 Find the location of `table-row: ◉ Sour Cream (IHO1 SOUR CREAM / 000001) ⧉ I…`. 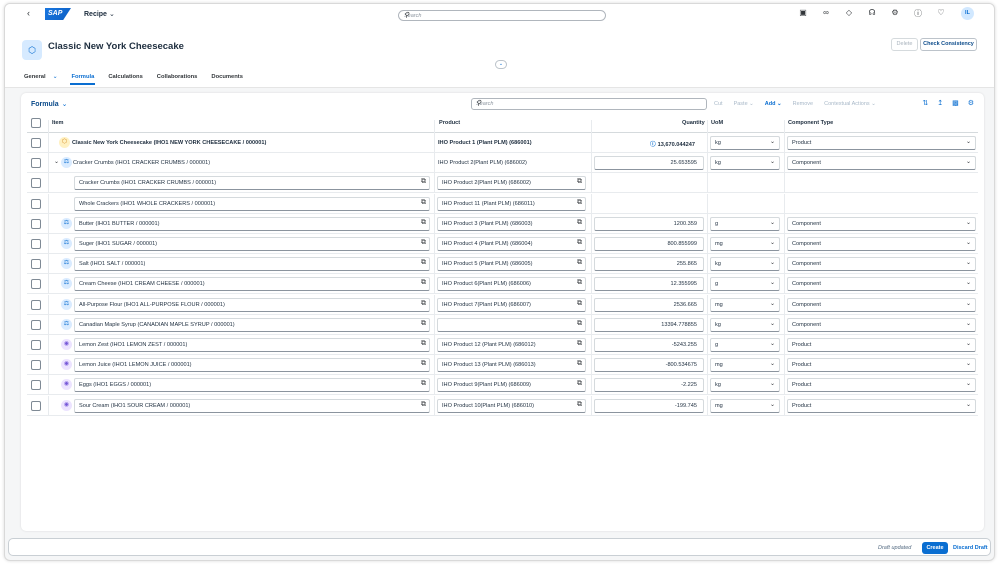

table-row: ◉ Sour Cream (IHO1 SOUR CREAM / 000001) ⧉ I… is located at coordinates (502, 405).